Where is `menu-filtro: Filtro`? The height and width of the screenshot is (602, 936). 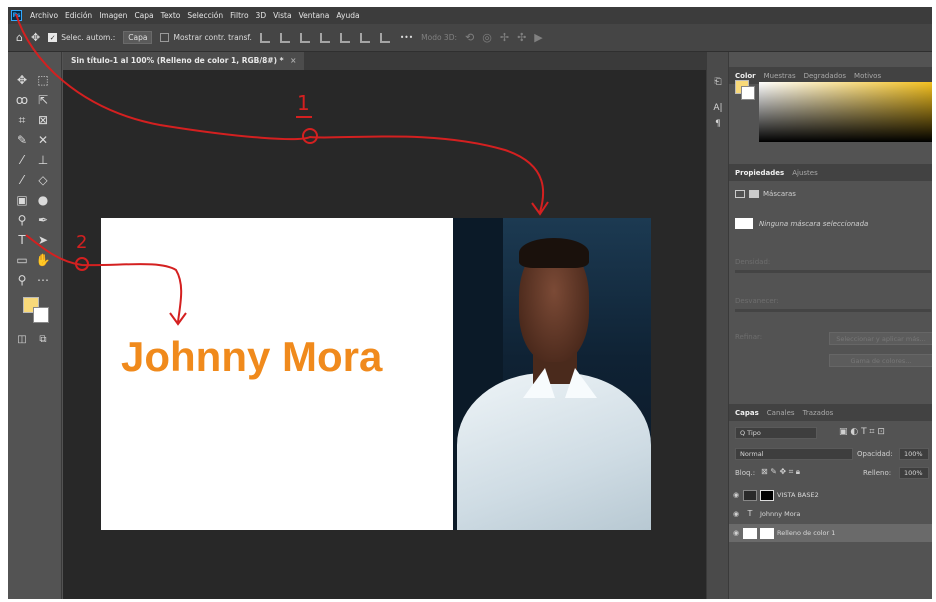 menu-filtro: Filtro is located at coordinates (239, 15).